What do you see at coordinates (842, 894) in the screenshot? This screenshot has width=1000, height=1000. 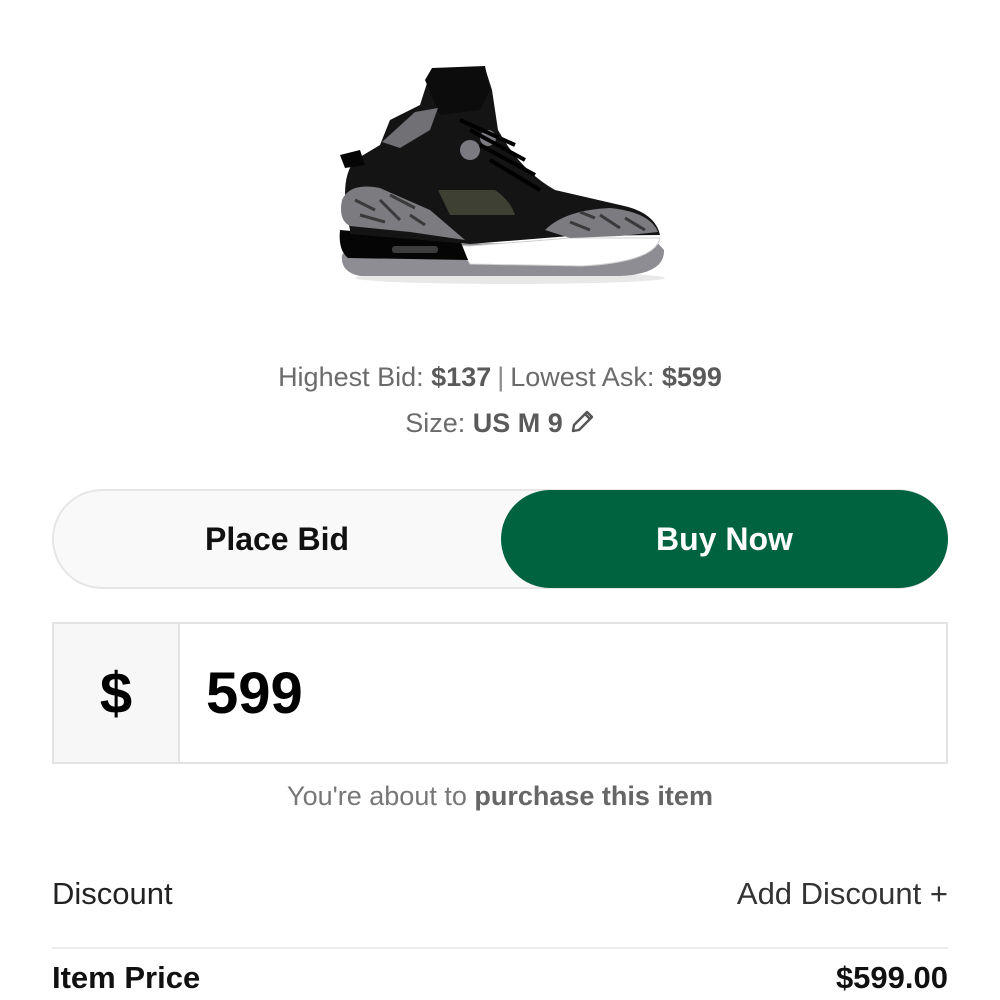 I see `add-discount-button: Add Discount +` at bounding box center [842, 894].